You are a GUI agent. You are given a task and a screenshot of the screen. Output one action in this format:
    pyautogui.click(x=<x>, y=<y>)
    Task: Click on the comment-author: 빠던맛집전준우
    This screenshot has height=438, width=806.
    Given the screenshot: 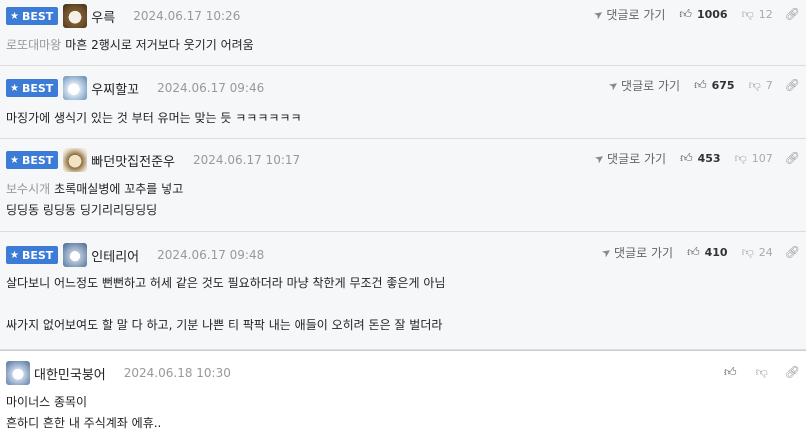 What is the action you would take?
    pyautogui.click(x=133, y=160)
    